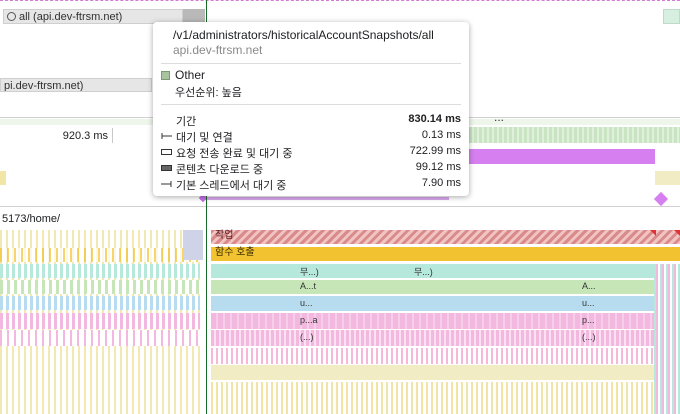 The height and width of the screenshot is (414, 680). I want to click on flame-right-stripes, so click(667, 339).